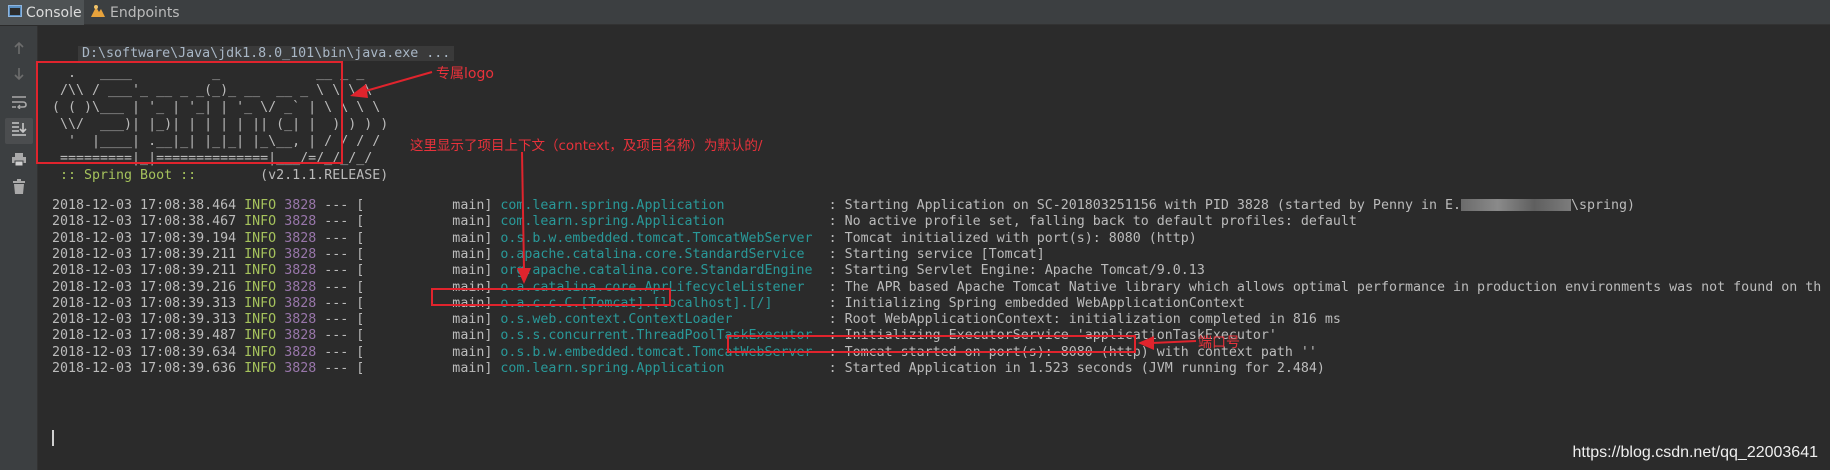  Describe the element at coordinates (1219, 343) in the screenshot. I see `port-annotation: 端口号` at that location.